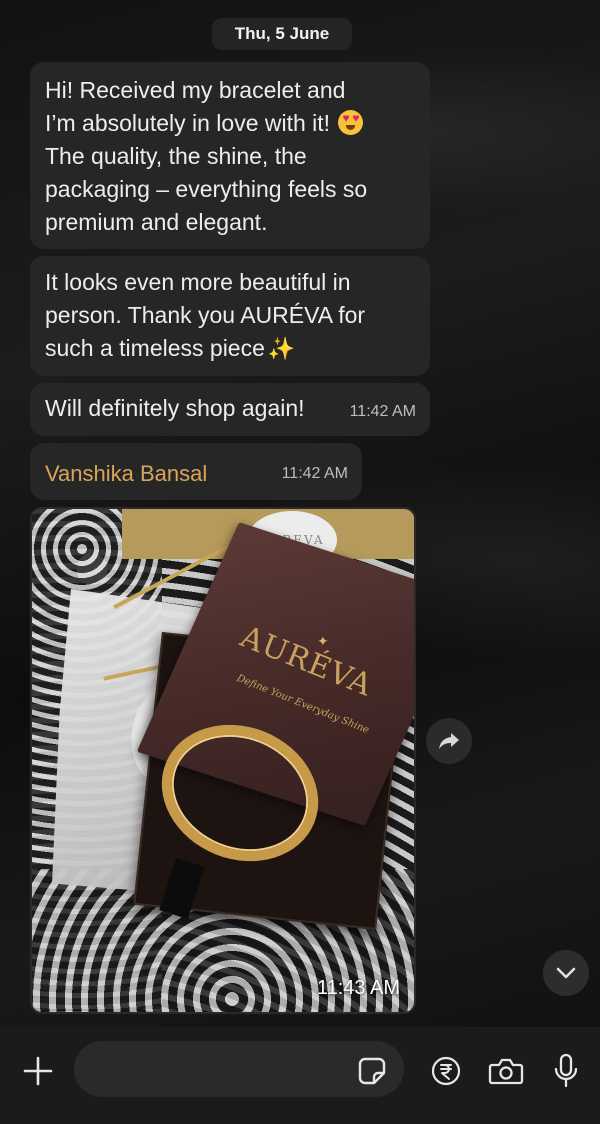 The height and width of the screenshot is (1124, 600). What do you see at coordinates (206, 189) in the screenshot?
I see `message-line: packaging – everything feels so` at bounding box center [206, 189].